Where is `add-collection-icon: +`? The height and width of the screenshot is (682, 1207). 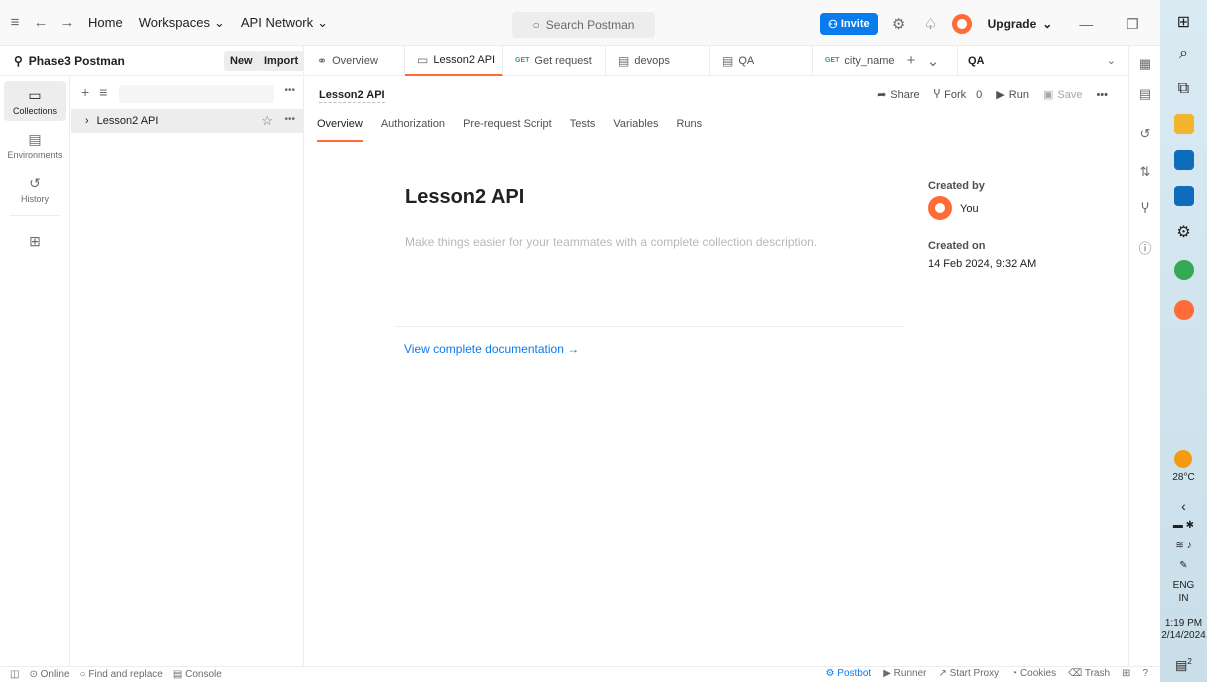 add-collection-icon: + is located at coordinates (85, 92).